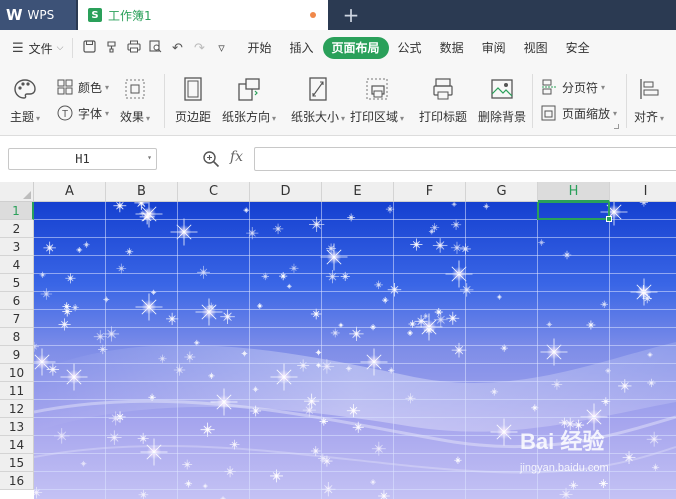 This screenshot has width=676, height=499. What do you see at coordinates (355, 48) in the screenshot?
I see `tab-page-layout: 页面布局` at bounding box center [355, 48].